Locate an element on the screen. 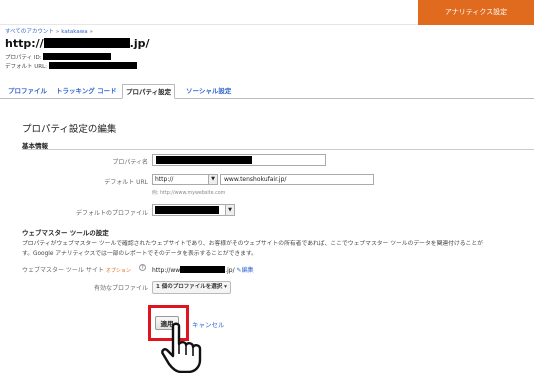 The image size is (534, 373). webmaster-site-value: http://ww .jp/ ✎編集 is located at coordinates (203, 269).